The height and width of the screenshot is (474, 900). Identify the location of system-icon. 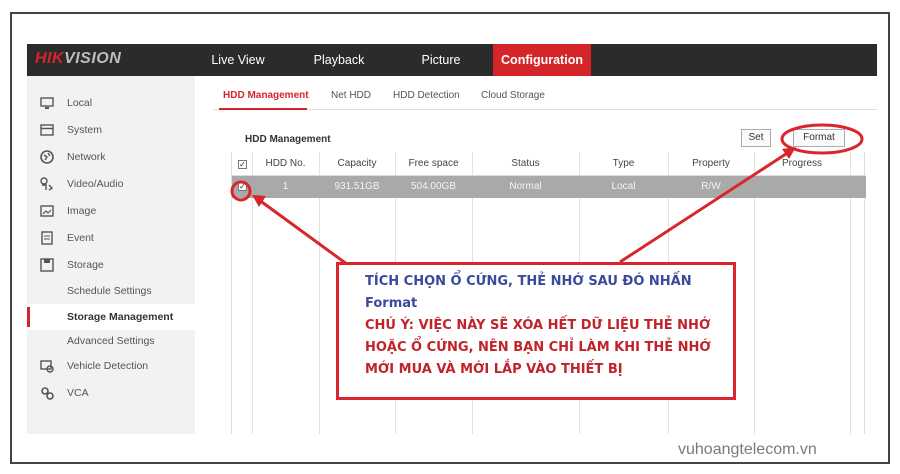
(47, 130).